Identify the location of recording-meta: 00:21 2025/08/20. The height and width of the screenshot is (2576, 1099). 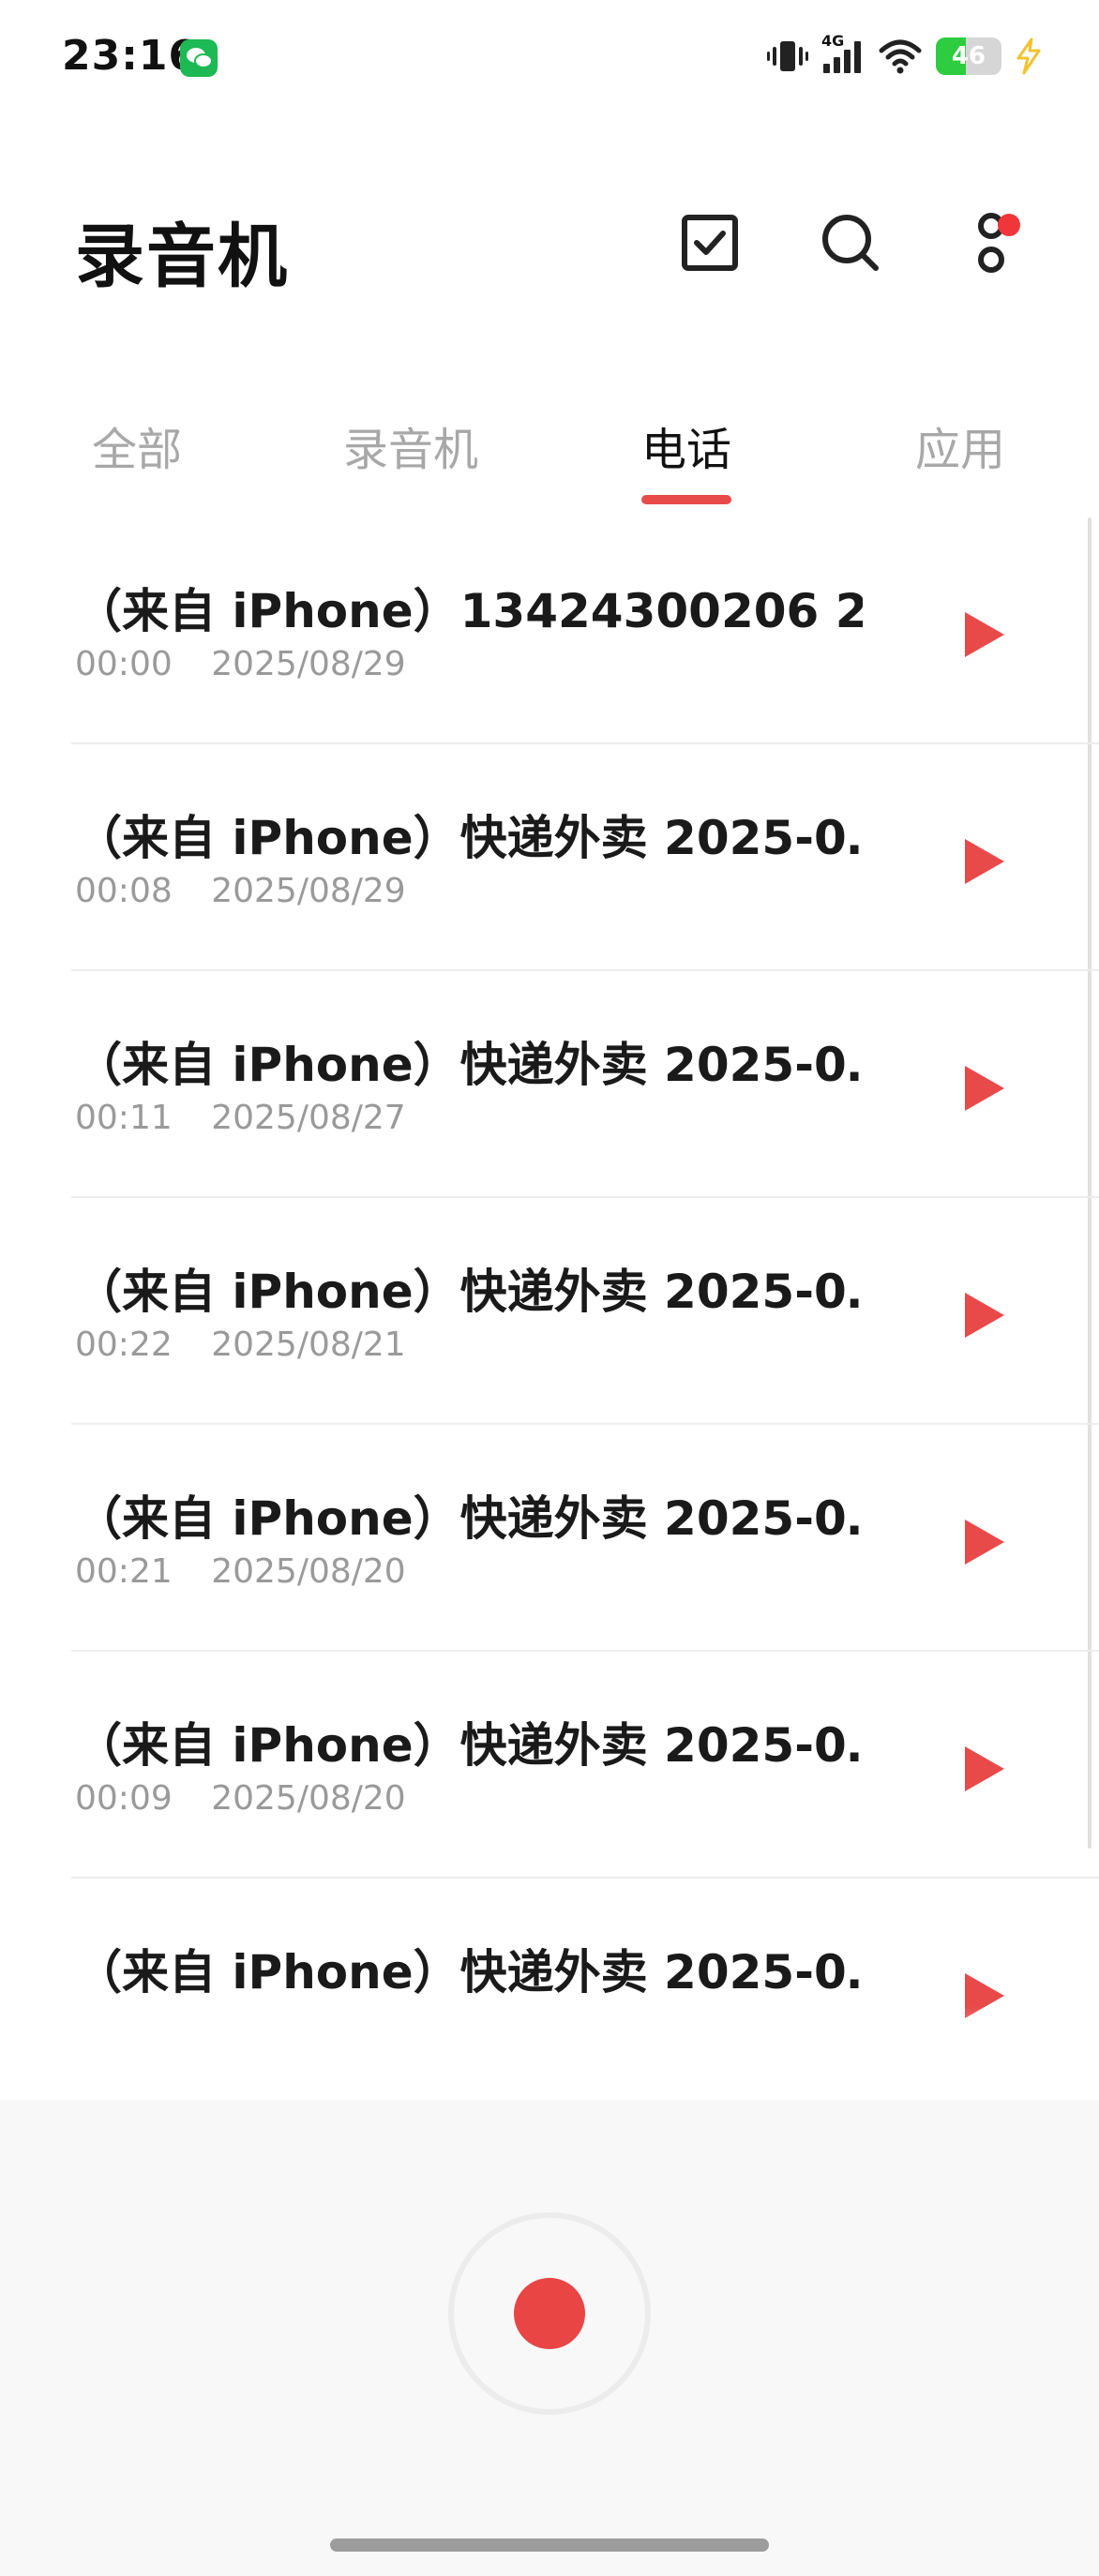
(240, 1571).